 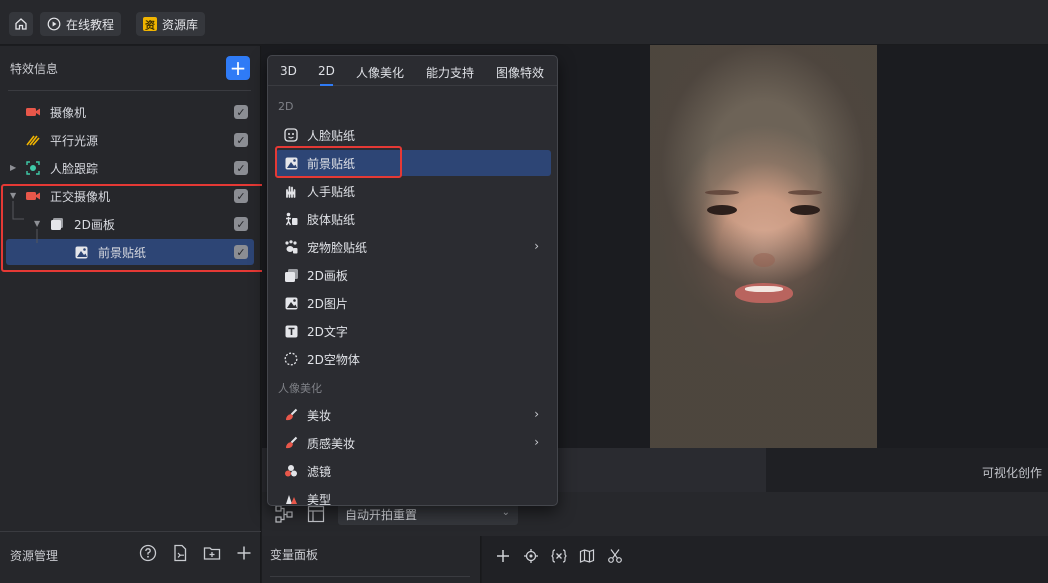 What do you see at coordinates (300, 388) in the screenshot?
I see `section-portrait-beauty-heading: 人像美化` at bounding box center [300, 388].